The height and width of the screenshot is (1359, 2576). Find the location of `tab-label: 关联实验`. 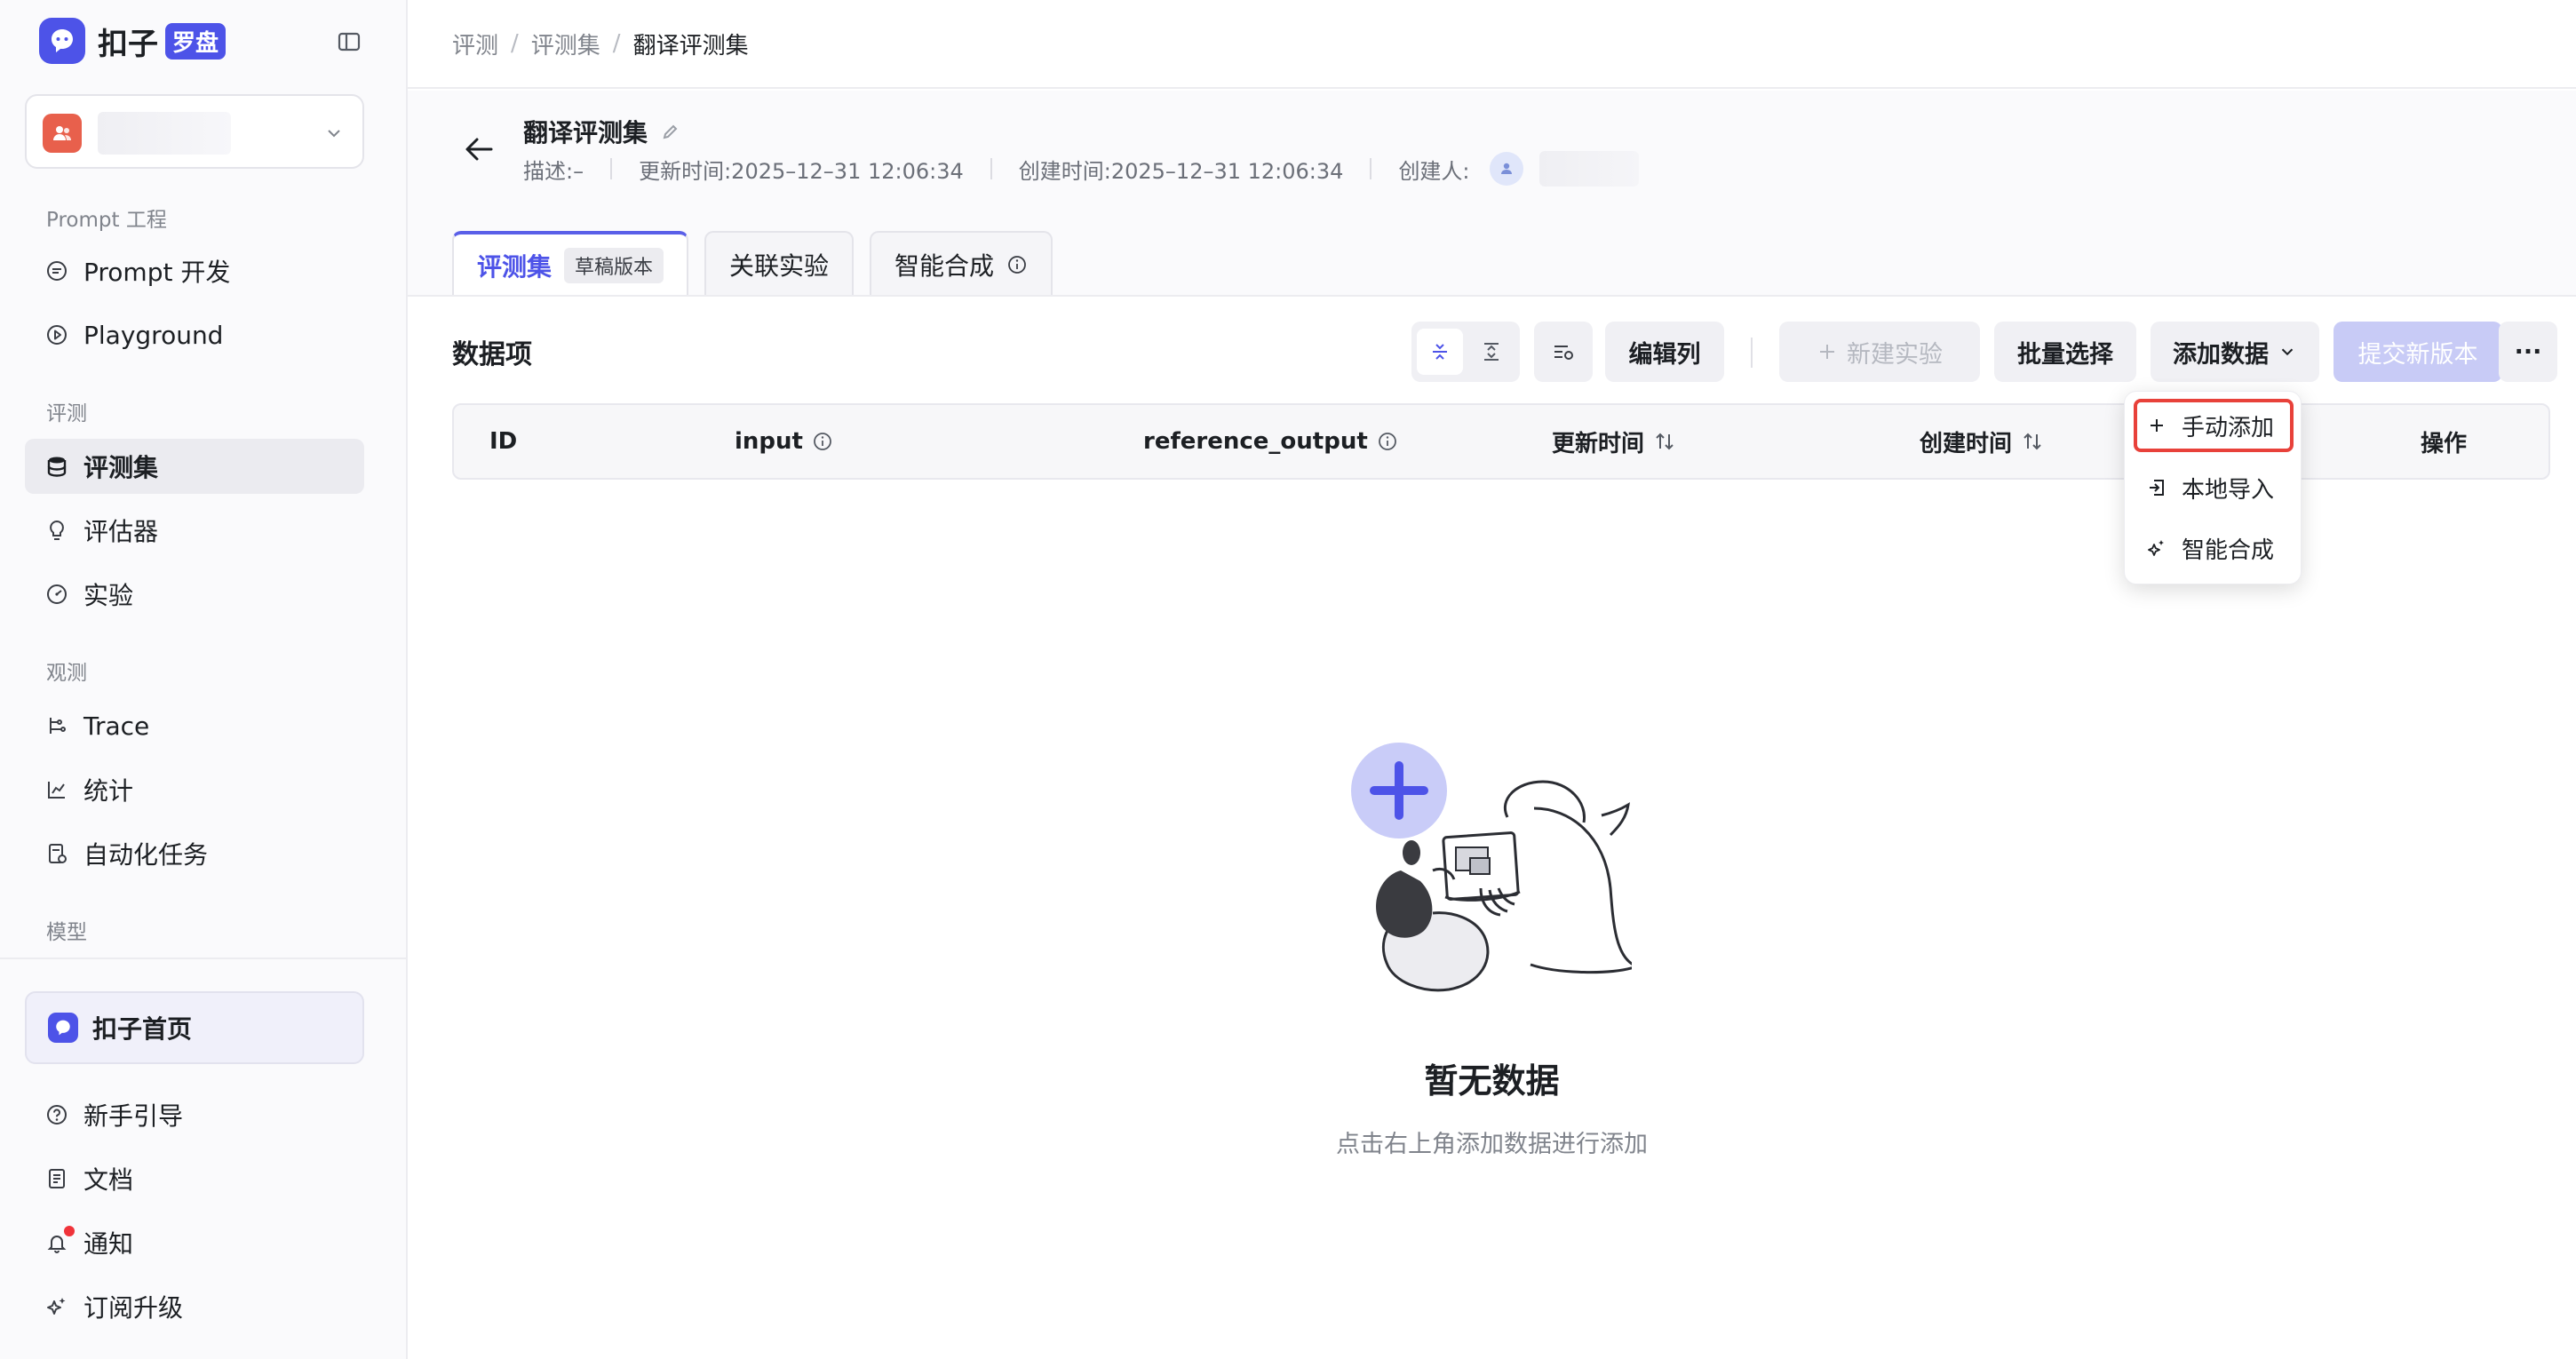

tab-label: 关联实验 is located at coordinates (779, 266).